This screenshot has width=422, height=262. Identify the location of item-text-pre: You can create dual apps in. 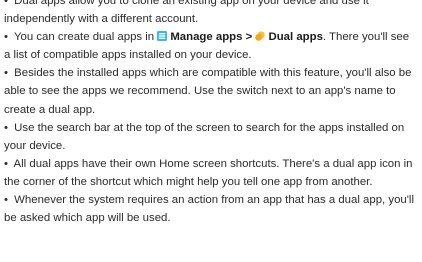
(84, 37).